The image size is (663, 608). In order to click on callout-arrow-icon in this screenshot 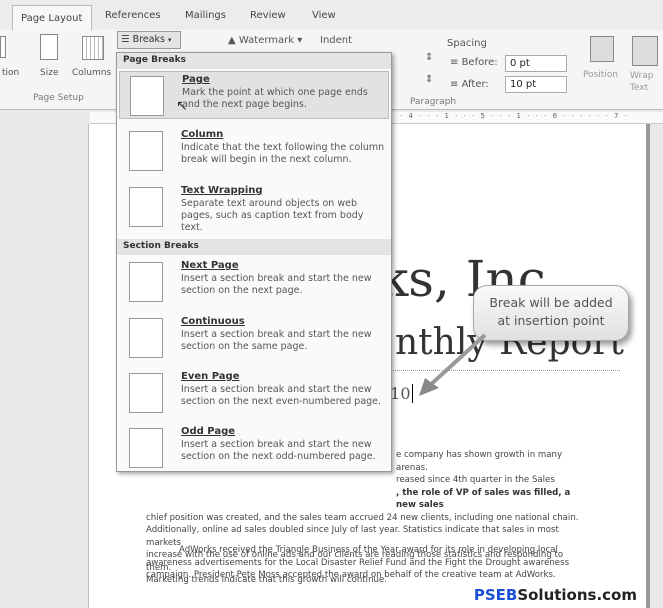, I will do `click(453, 364)`.